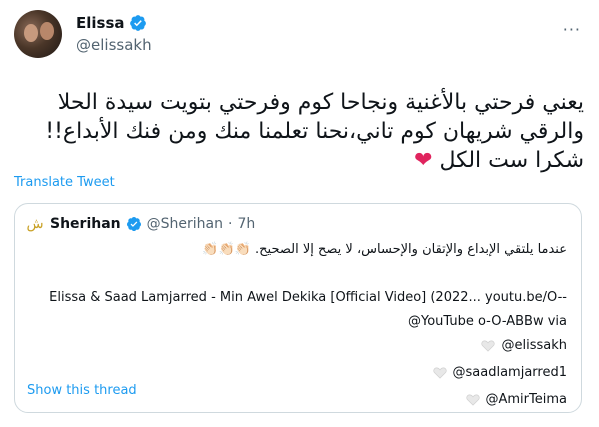 This screenshot has width=599, height=427. Describe the element at coordinates (526, 399) in the screenshot. I see `mention-text: @AmirTeima` at that location.